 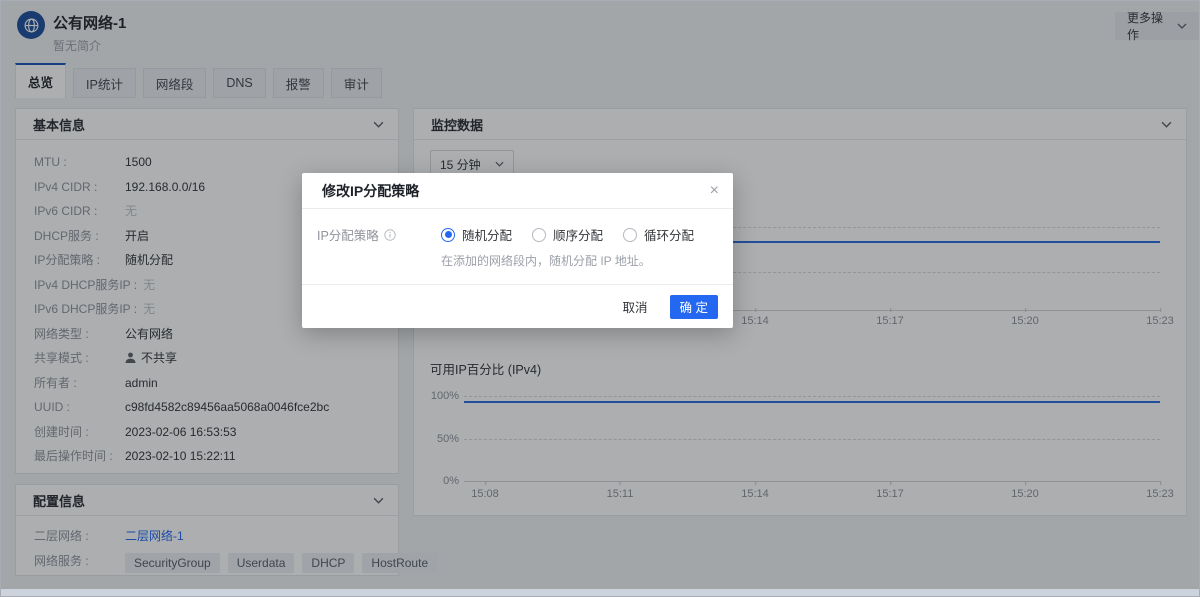 I want to click on ip-policy-radio-group: 随机分配 顺序分配 循环分配, so click(x=577, y=234).